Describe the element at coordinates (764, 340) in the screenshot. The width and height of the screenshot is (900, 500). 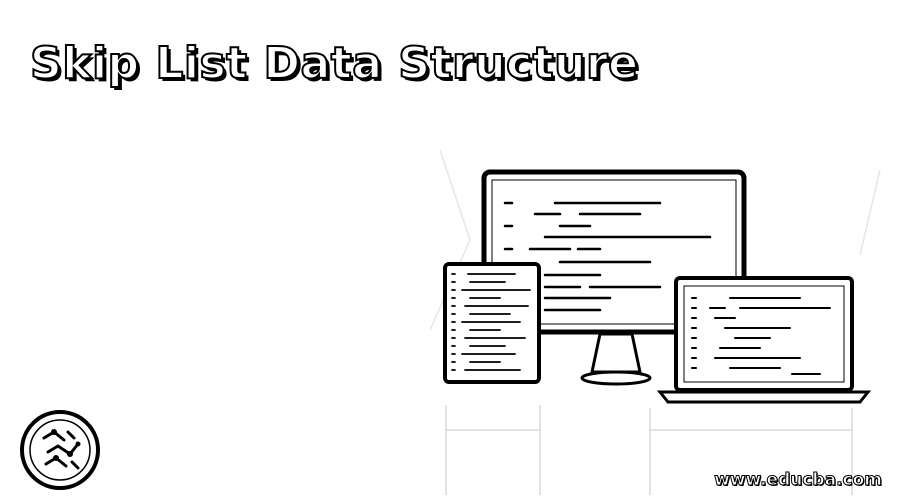
I see `laptop-illustration` at that location.